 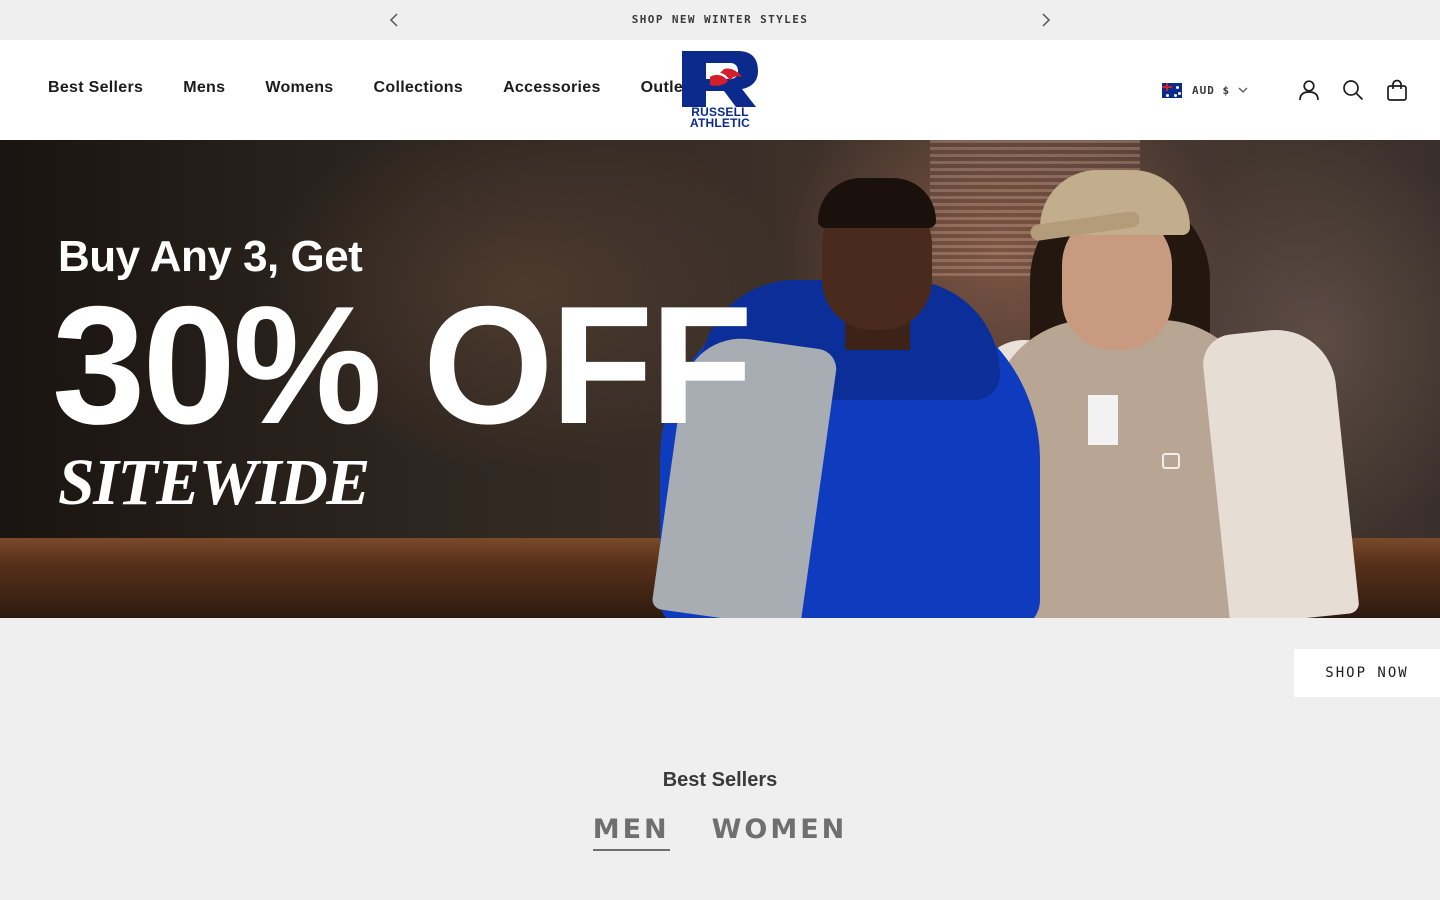 I want to click on search-icon, so click(x=1353, y=90).